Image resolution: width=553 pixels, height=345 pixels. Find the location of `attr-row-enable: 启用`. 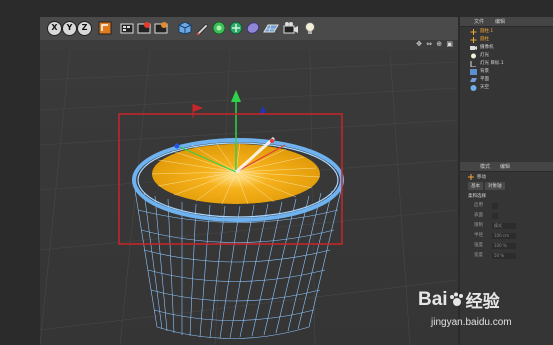

attr-row-enable: 启用 is located at coordinates (506, 206).